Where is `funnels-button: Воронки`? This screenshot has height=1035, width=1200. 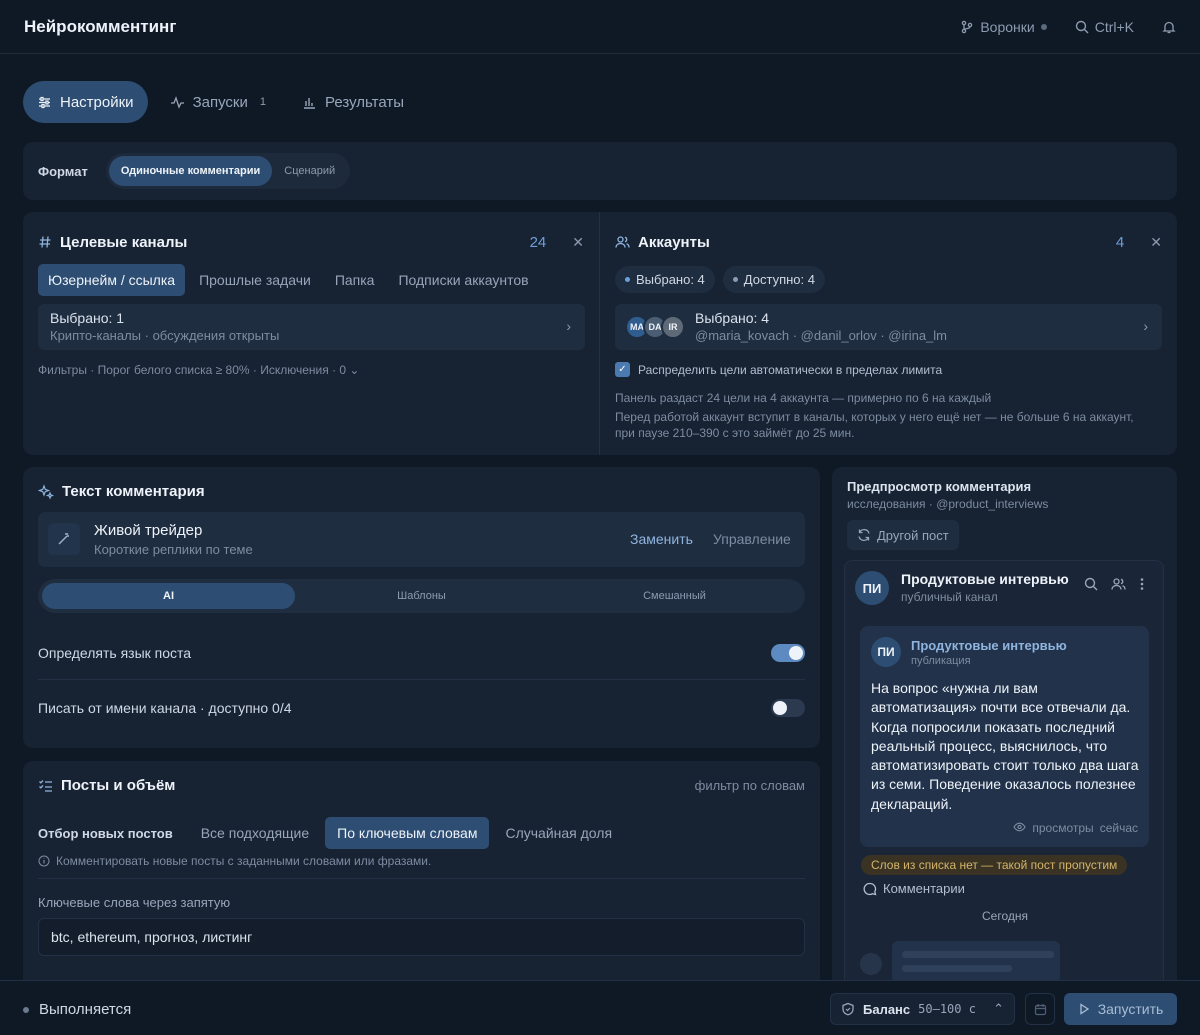 funnels-button: Воронки is located at coordinates (1003, 26).